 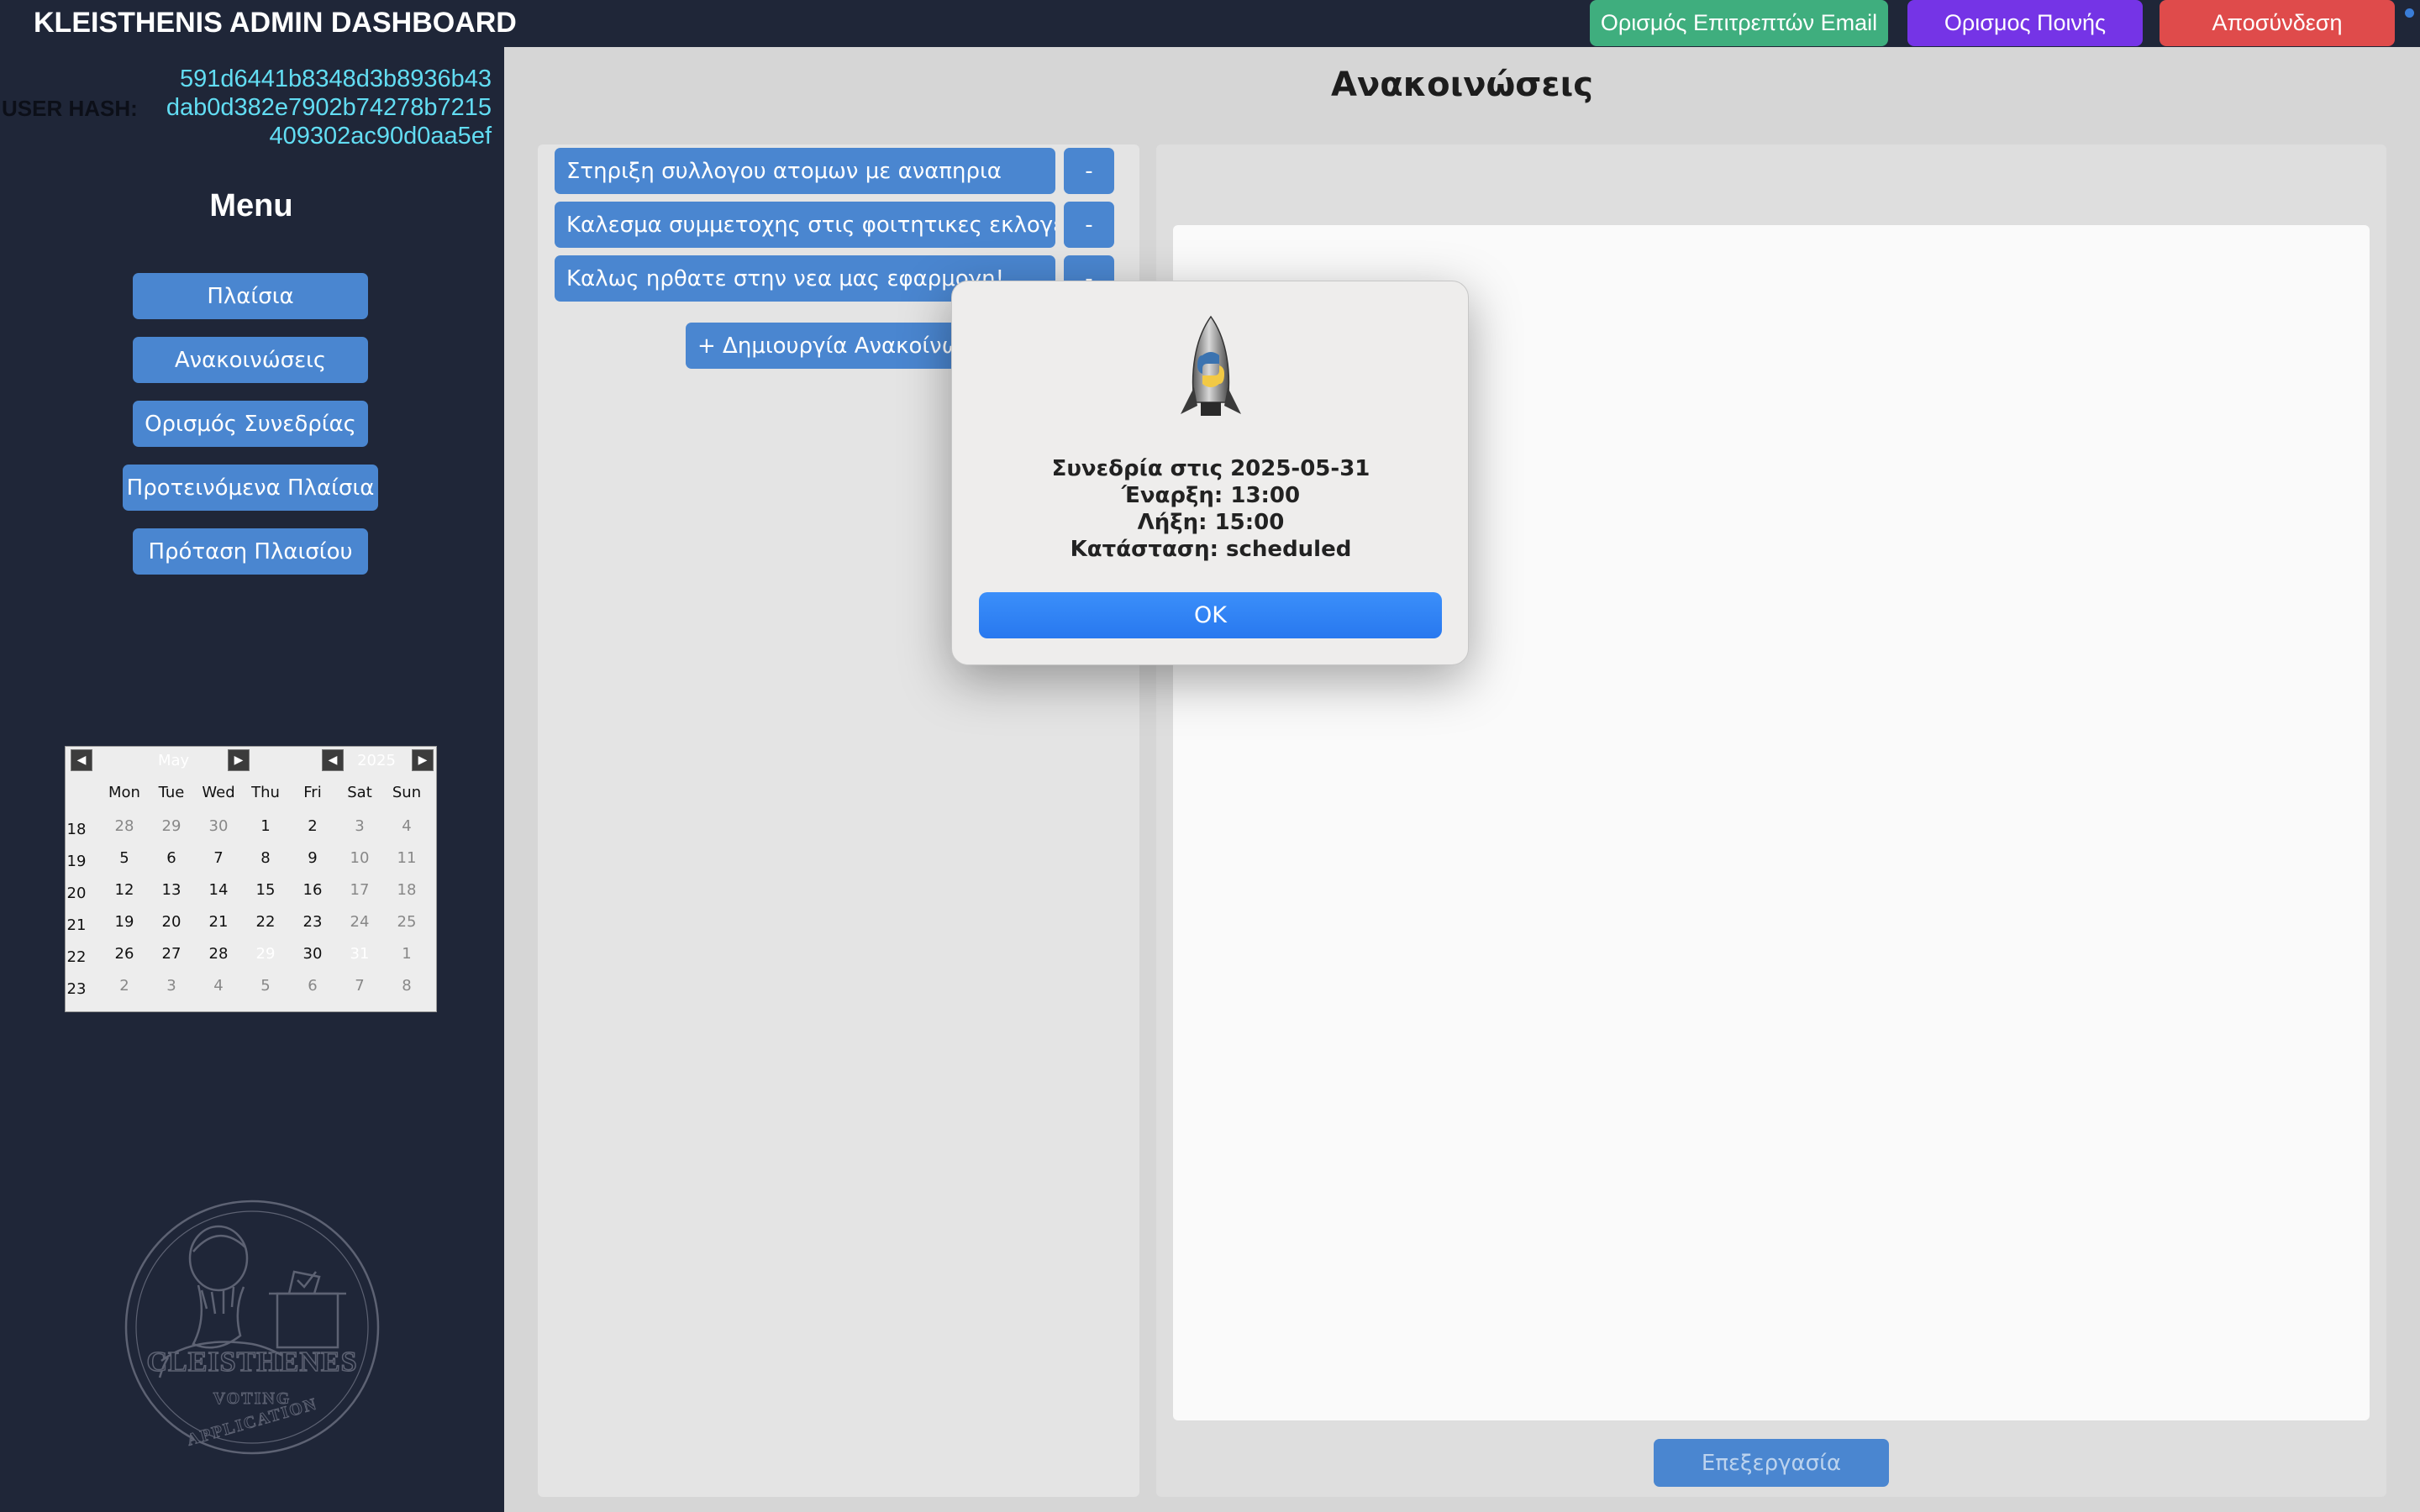 I want to click on logo-wordmark: CLEISTHENES, so click(x=252, y=1362).